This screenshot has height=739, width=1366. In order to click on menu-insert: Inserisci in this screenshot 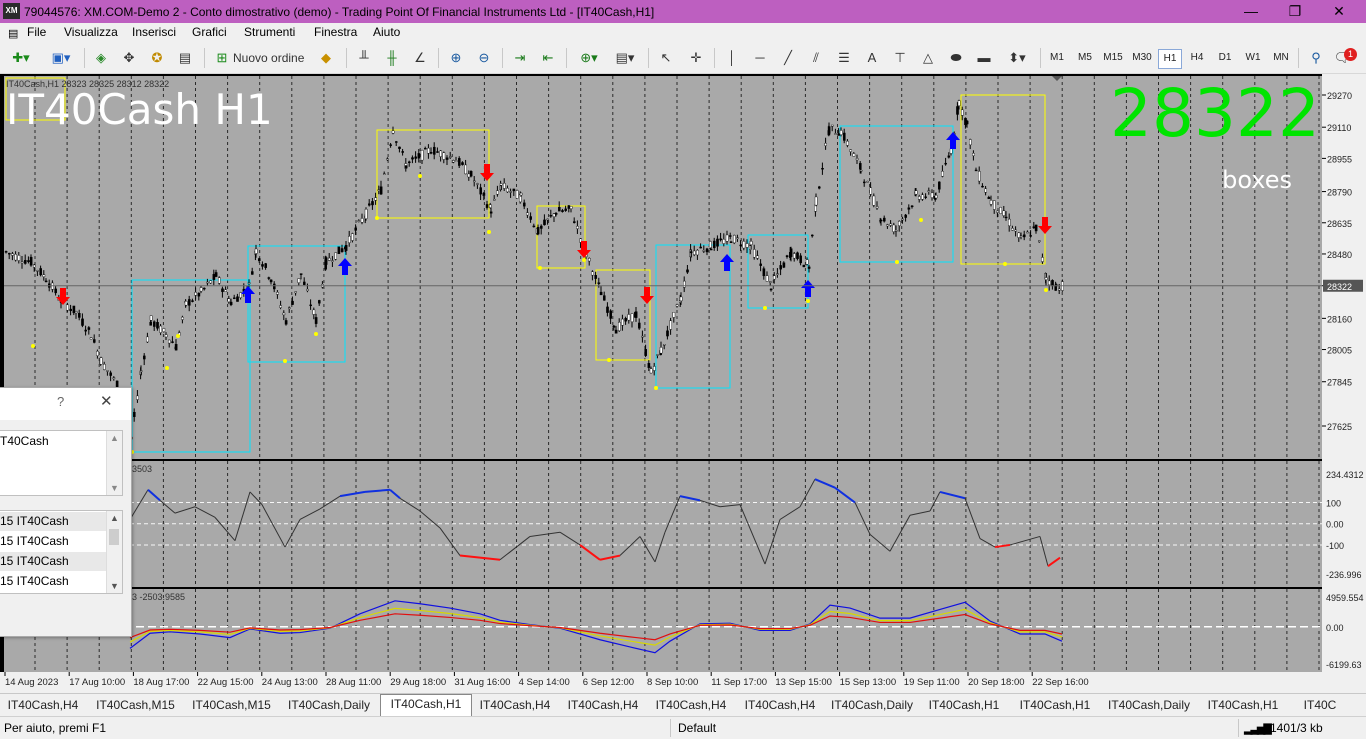, I will do `click(154, 32)`.